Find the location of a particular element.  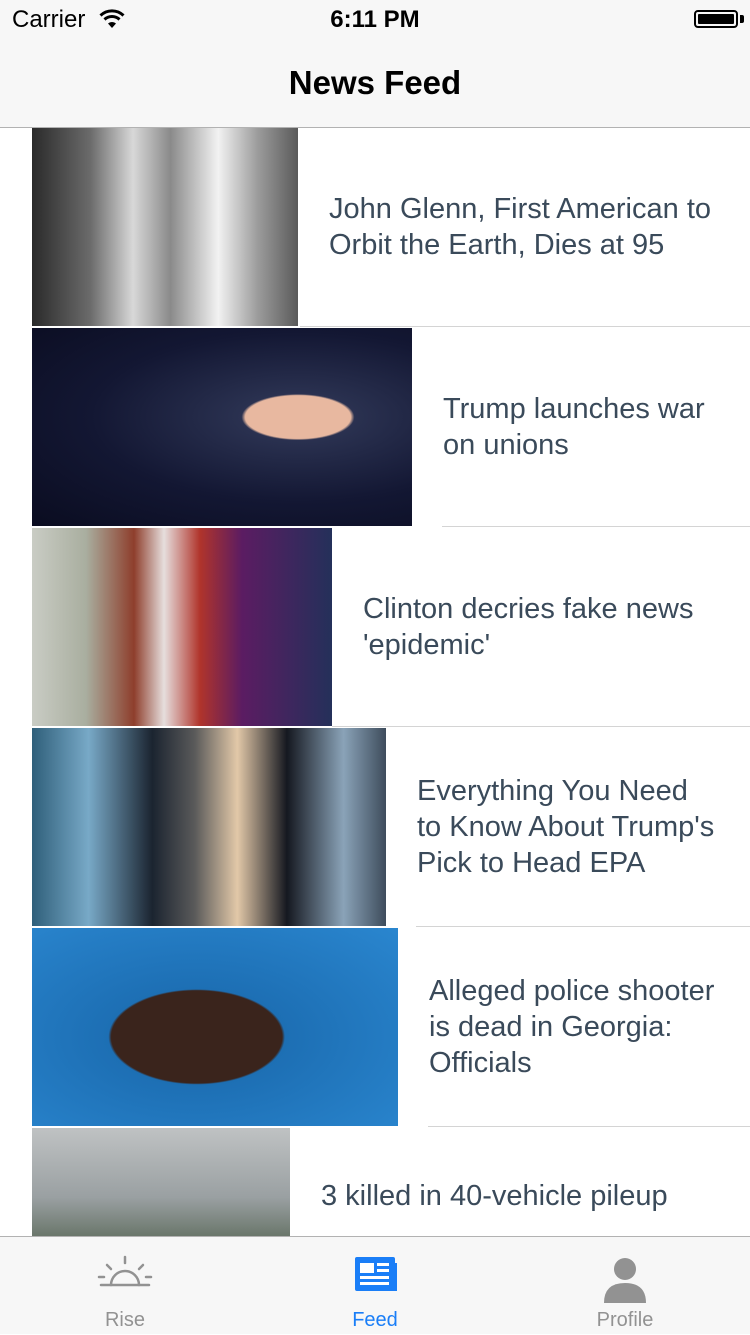

feed-item-clinton: Clinton decries fake news 'epidemic' is located at coordinates (375, 628).